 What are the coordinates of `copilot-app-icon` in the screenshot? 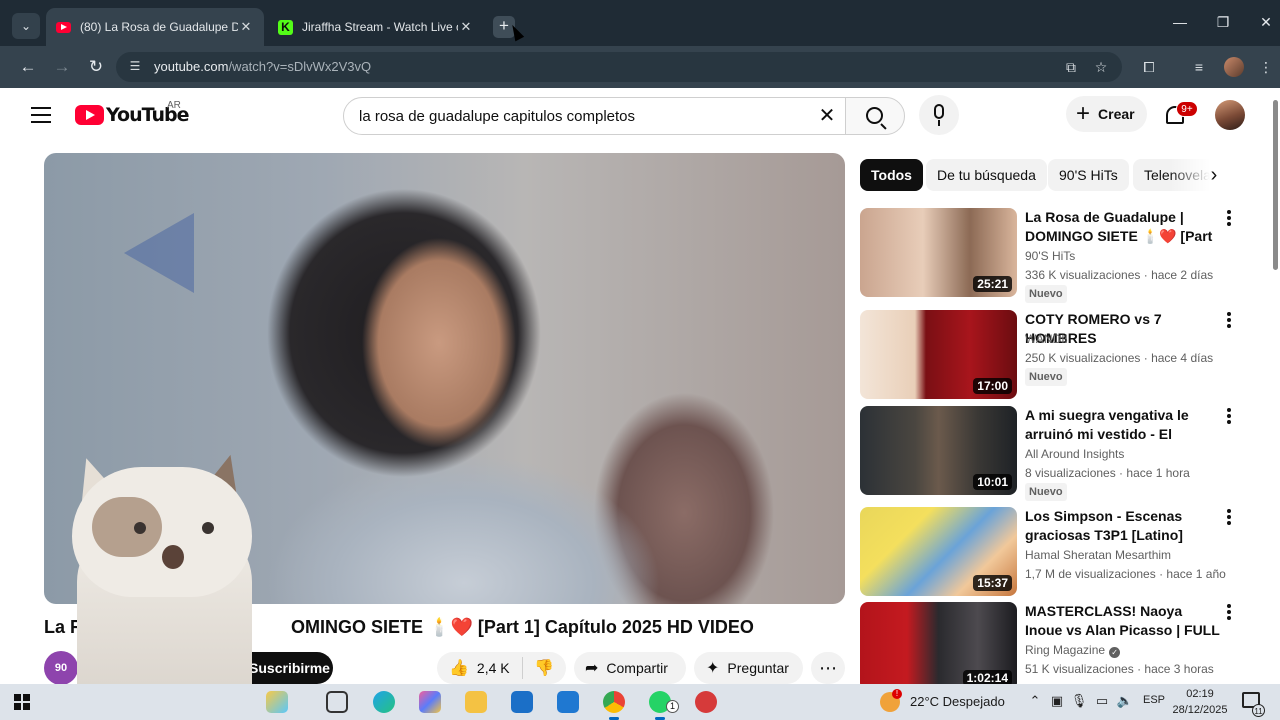 It's located at (430, 702).